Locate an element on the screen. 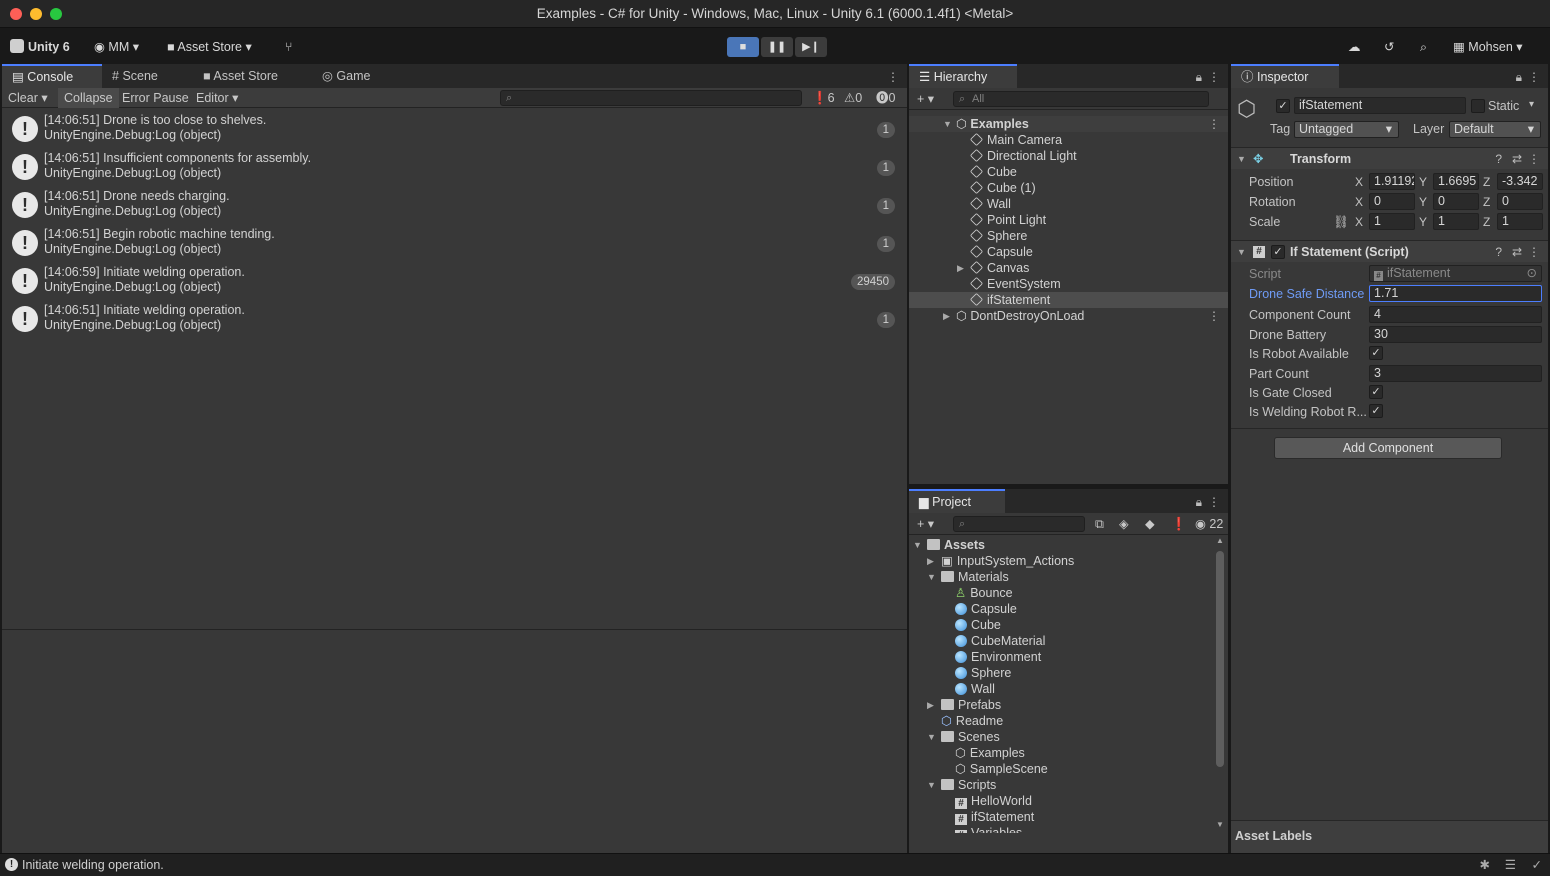  add-component-button: Add Component is located at coordinates (1388, 448).